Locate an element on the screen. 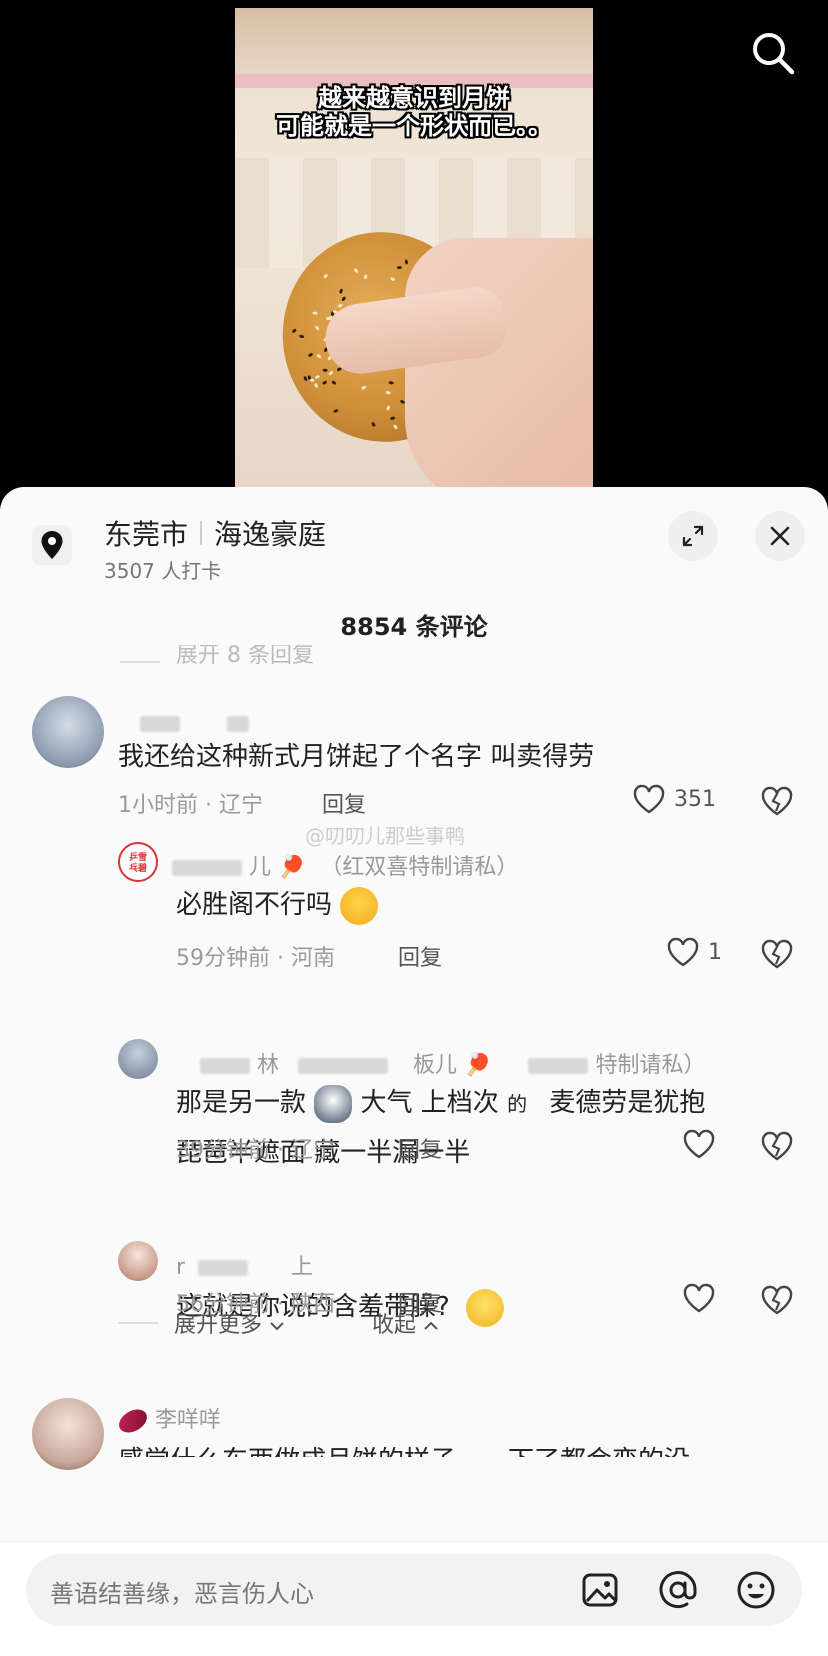 The width and height of the screenshot is (828, 1656). close-button is located at coordinates (780, 536).